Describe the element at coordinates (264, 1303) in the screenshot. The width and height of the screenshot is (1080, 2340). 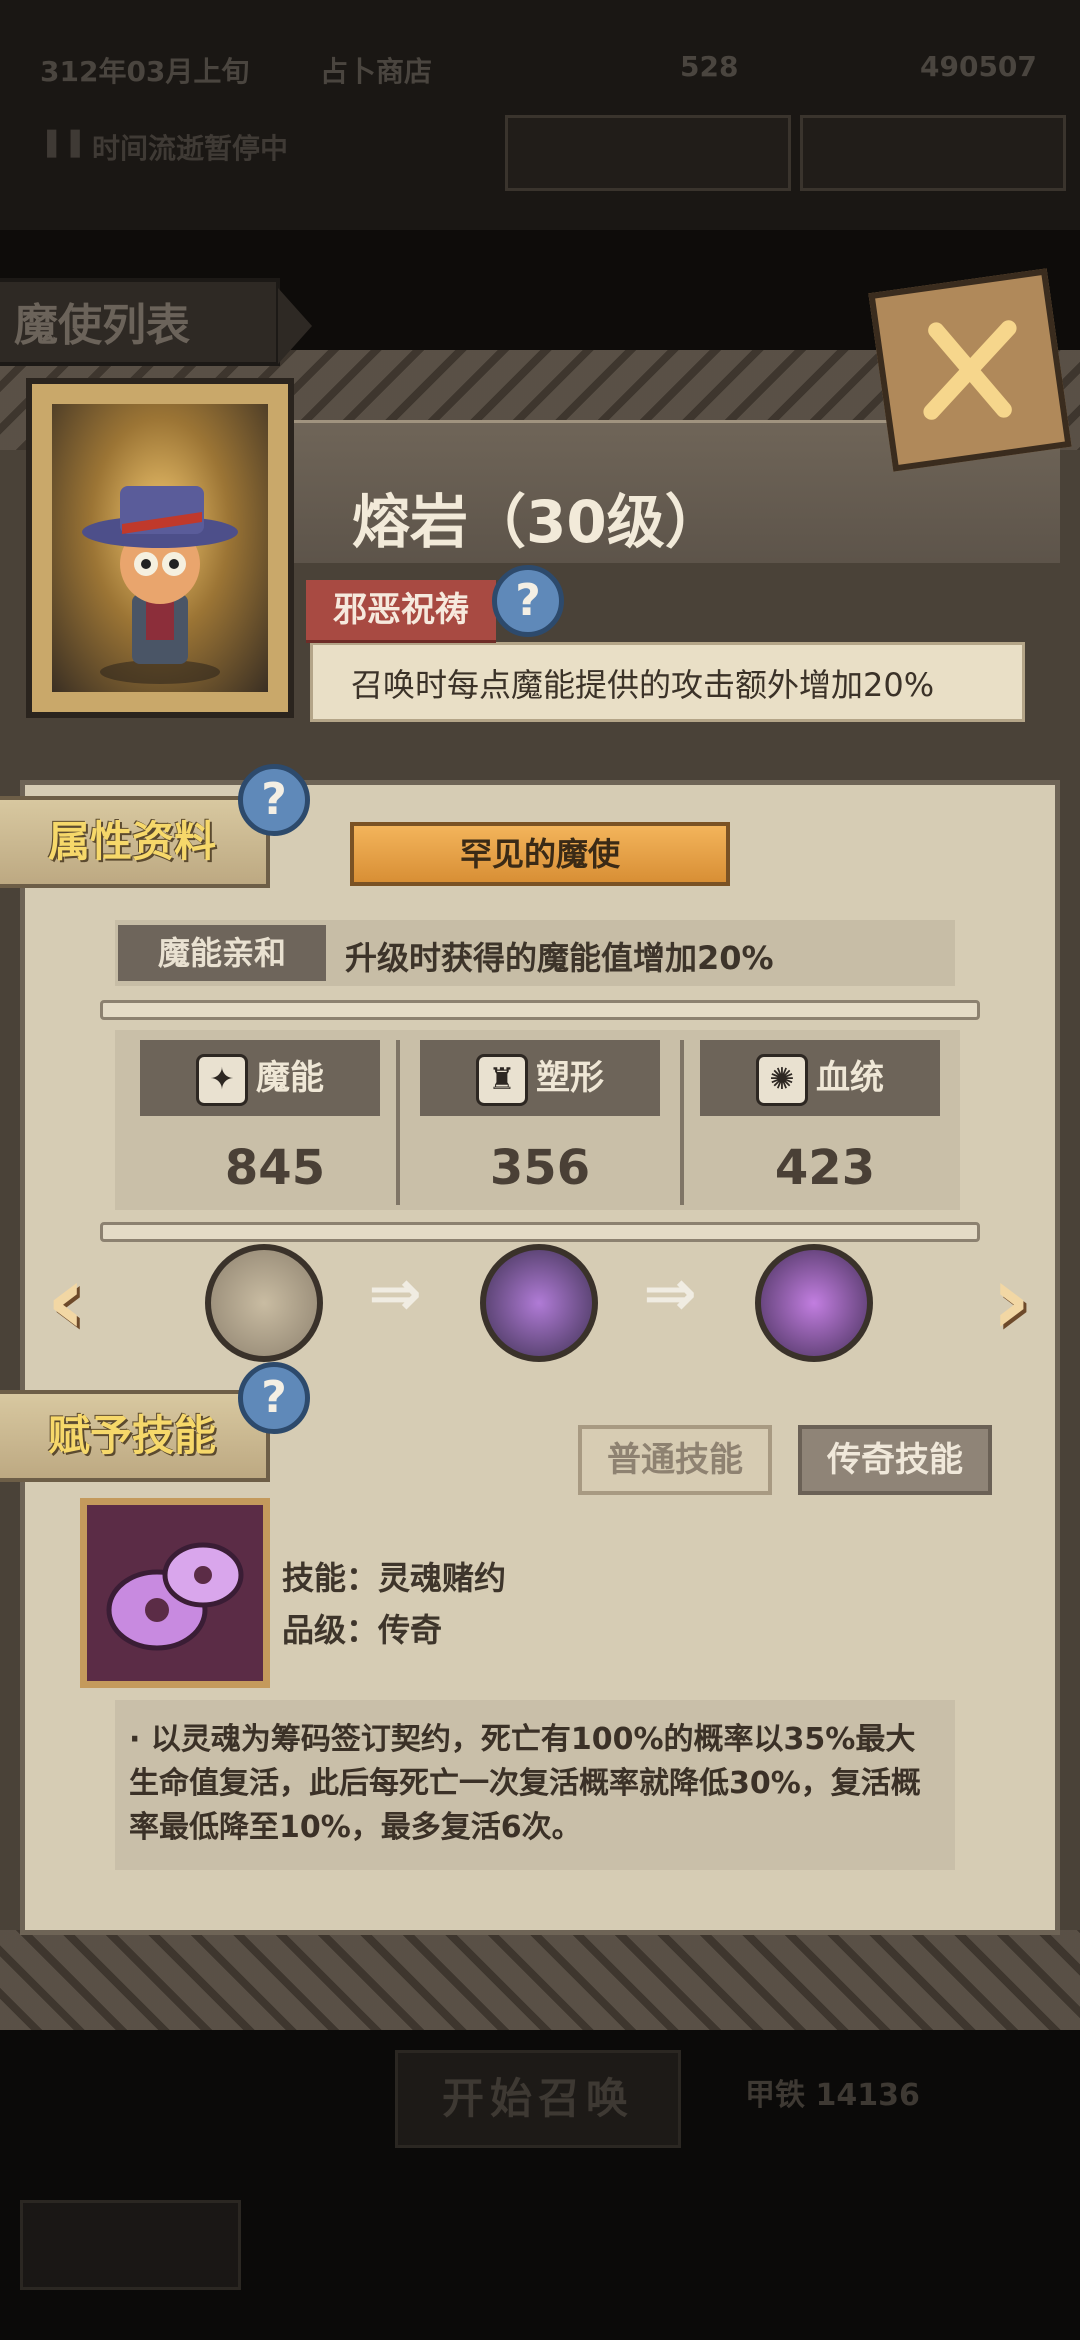
I see `evolution-stage-1-icon` at that location.